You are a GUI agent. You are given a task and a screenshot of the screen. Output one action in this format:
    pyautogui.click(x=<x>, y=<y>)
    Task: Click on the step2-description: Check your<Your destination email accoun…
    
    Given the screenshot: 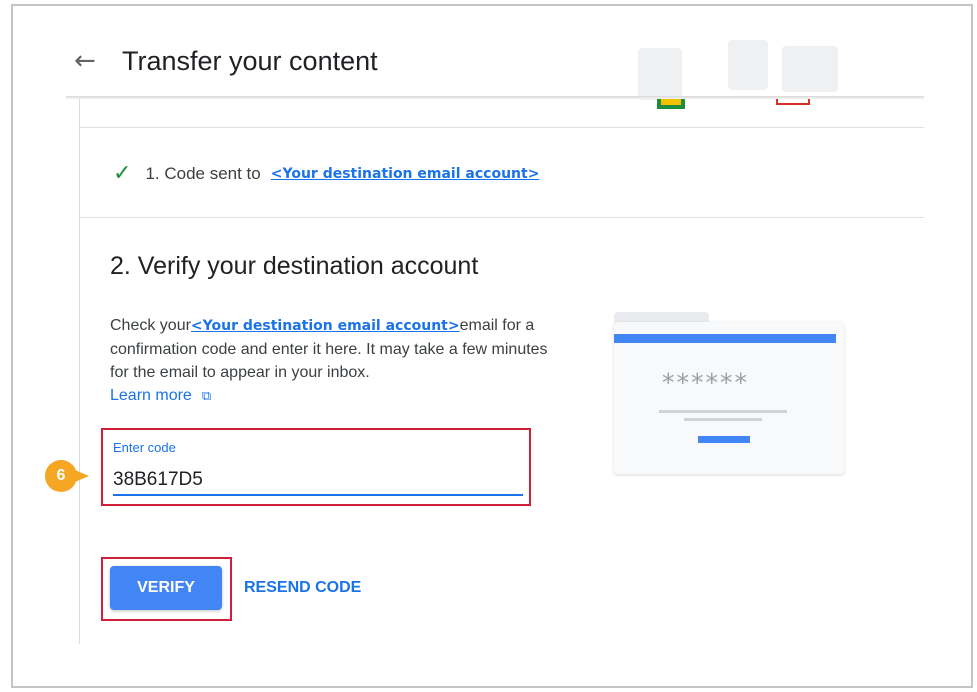 What is the action you would take?
    pyautogui.click(x=330, y=361)
    